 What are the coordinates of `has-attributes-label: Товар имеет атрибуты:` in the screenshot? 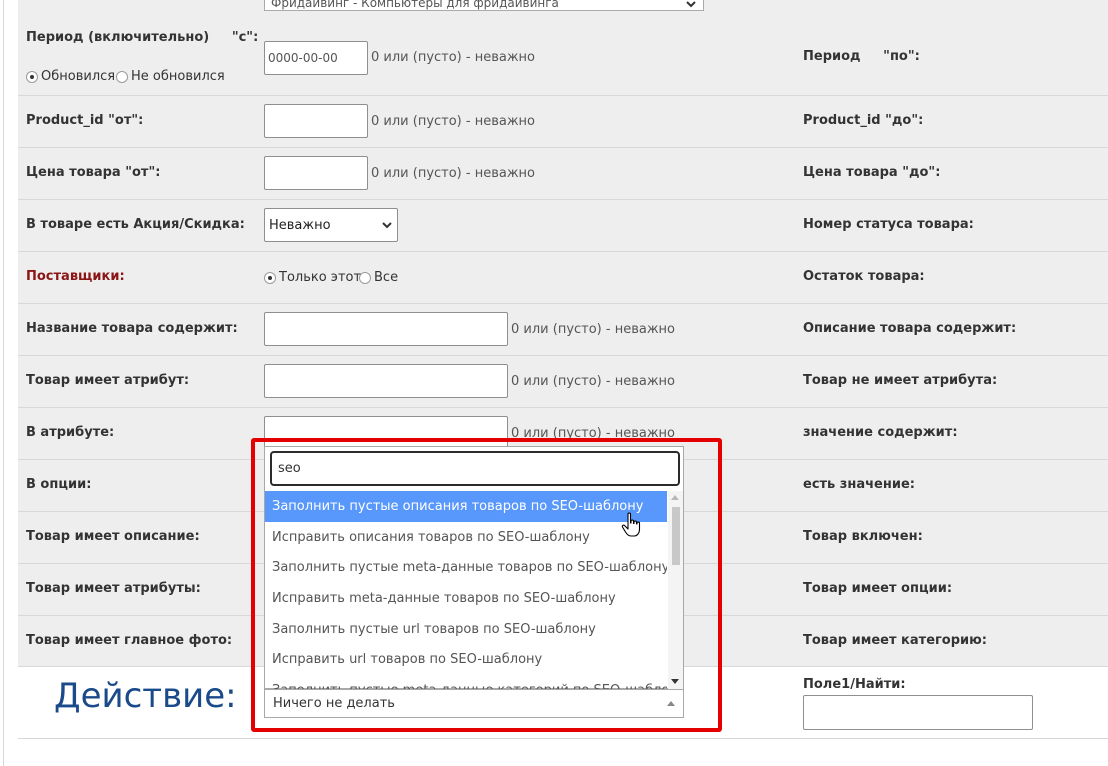 It's located at (113, 588).